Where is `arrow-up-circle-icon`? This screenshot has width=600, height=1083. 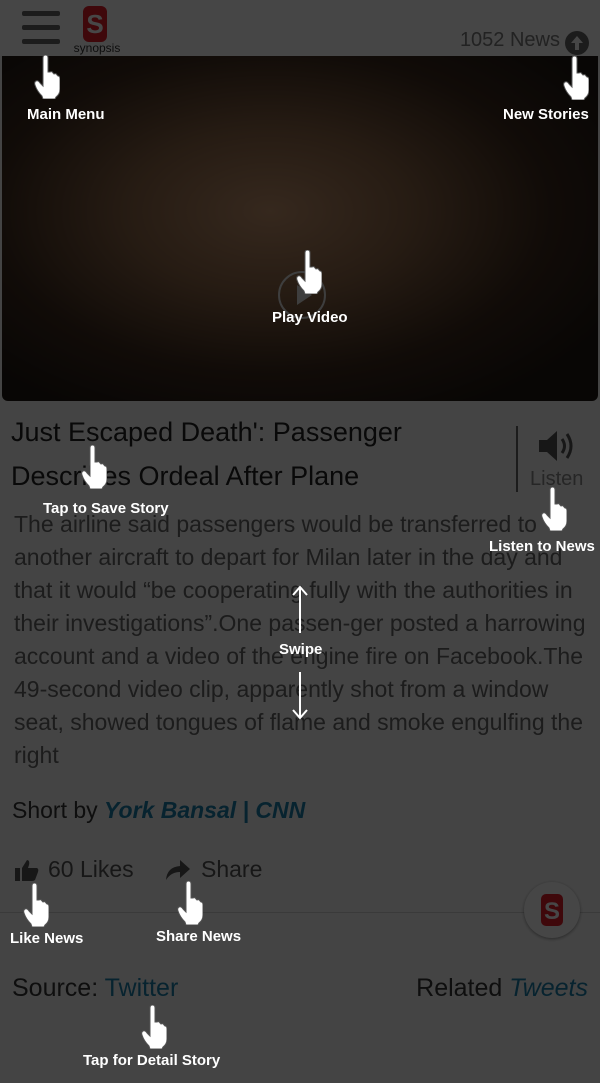
arrow-up-circle-icon is located at coordinates (577, 43).